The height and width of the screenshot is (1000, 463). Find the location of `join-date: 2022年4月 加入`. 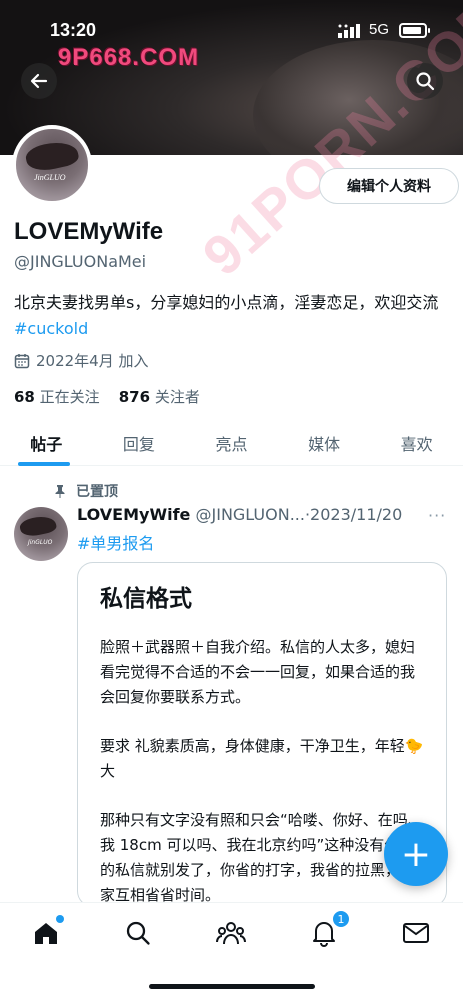

join-date: 2022年4月 加入 is located at coordinates (81, 360).